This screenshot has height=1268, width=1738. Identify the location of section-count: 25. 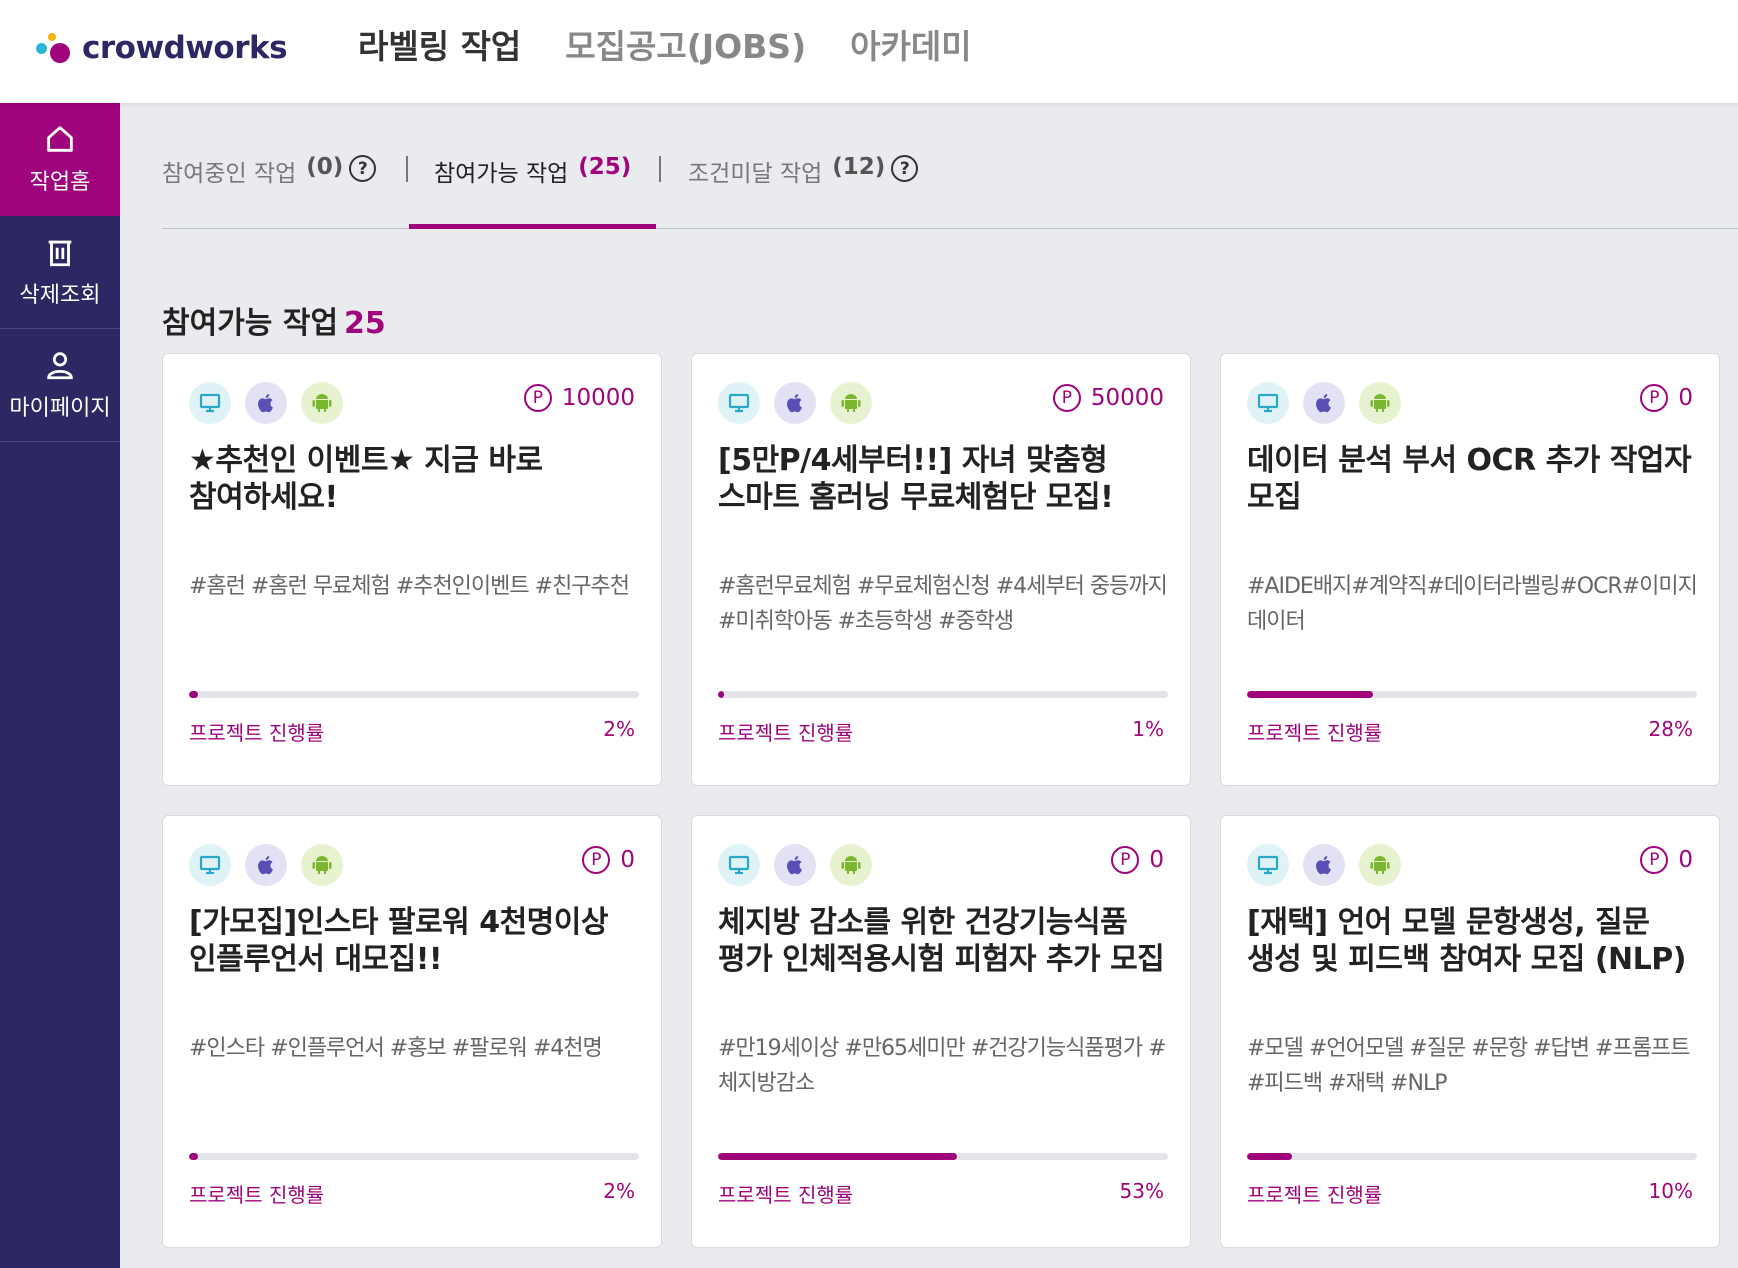
(365, 323).